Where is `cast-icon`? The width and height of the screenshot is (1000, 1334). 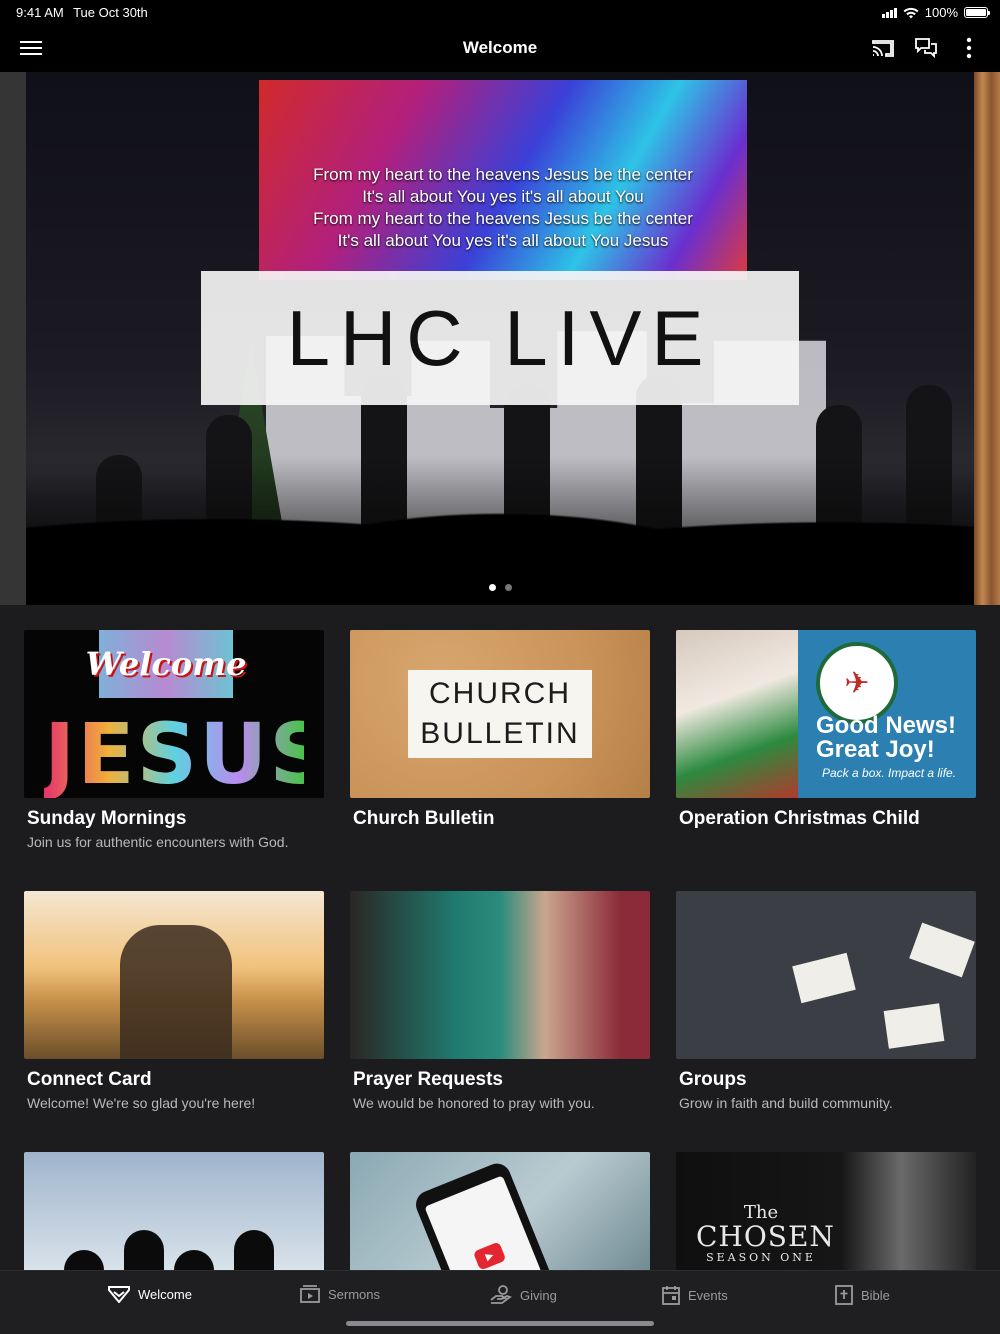
cast-icon is located at coordinates (883, 48).